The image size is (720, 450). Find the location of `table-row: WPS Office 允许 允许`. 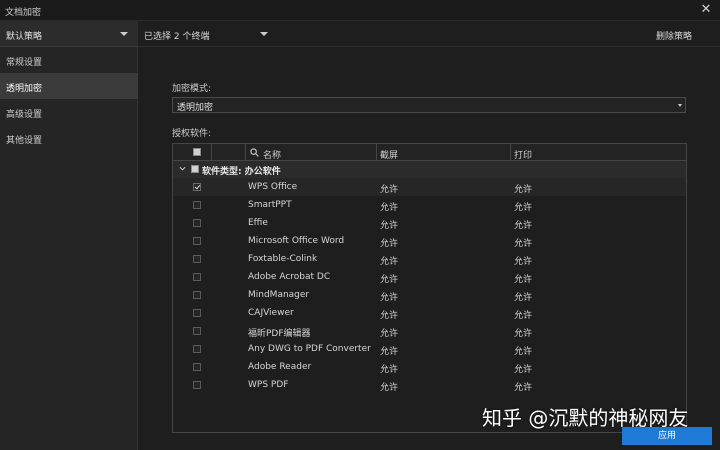

table-row: WPS Office 允许 允许 is located at coordinates (429, 187).